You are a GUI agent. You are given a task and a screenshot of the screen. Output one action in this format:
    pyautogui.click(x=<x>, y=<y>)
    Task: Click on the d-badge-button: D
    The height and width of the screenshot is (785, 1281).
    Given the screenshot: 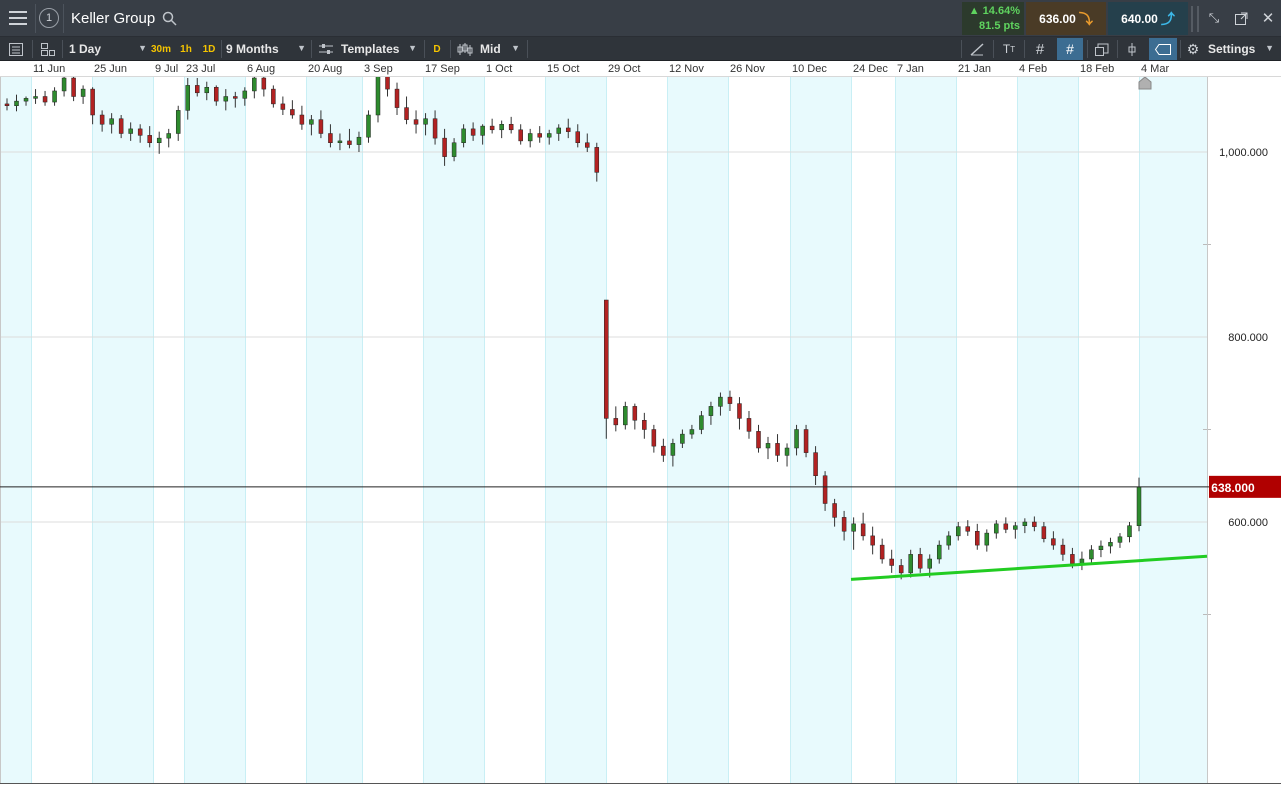 What is the action you would take?
    pyautogui.click(x=437, y=49)
    